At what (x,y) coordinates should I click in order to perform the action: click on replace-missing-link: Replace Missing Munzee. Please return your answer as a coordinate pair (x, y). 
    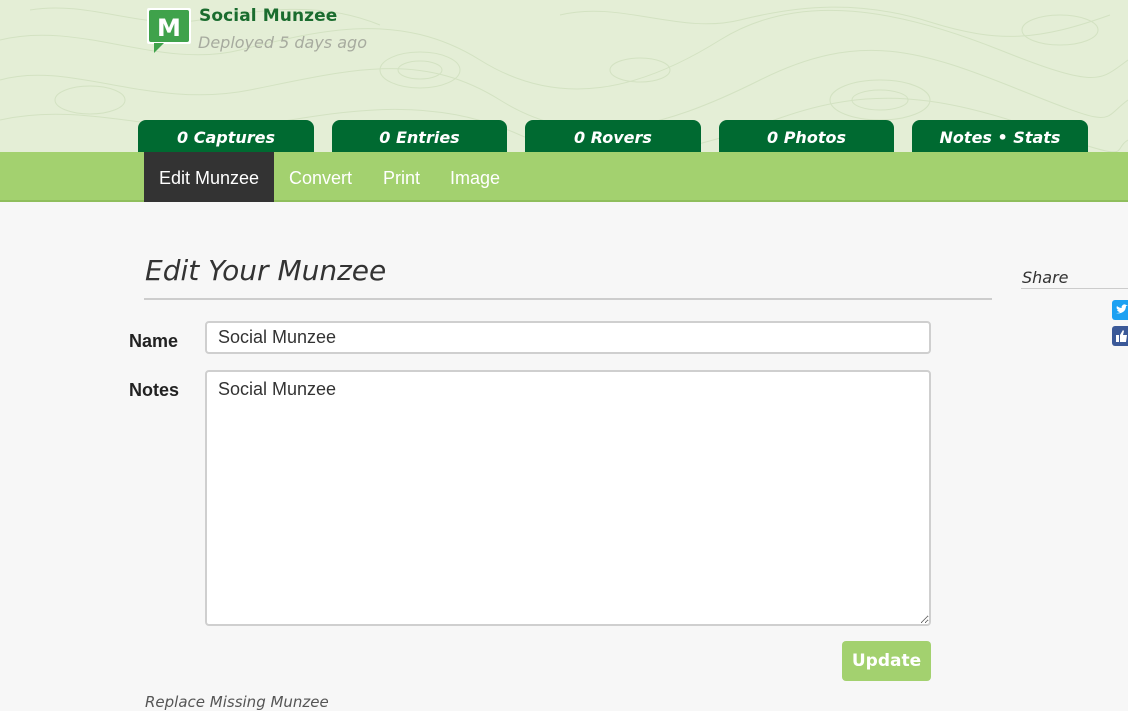
    Looking at the image, I should click on (237, 702).